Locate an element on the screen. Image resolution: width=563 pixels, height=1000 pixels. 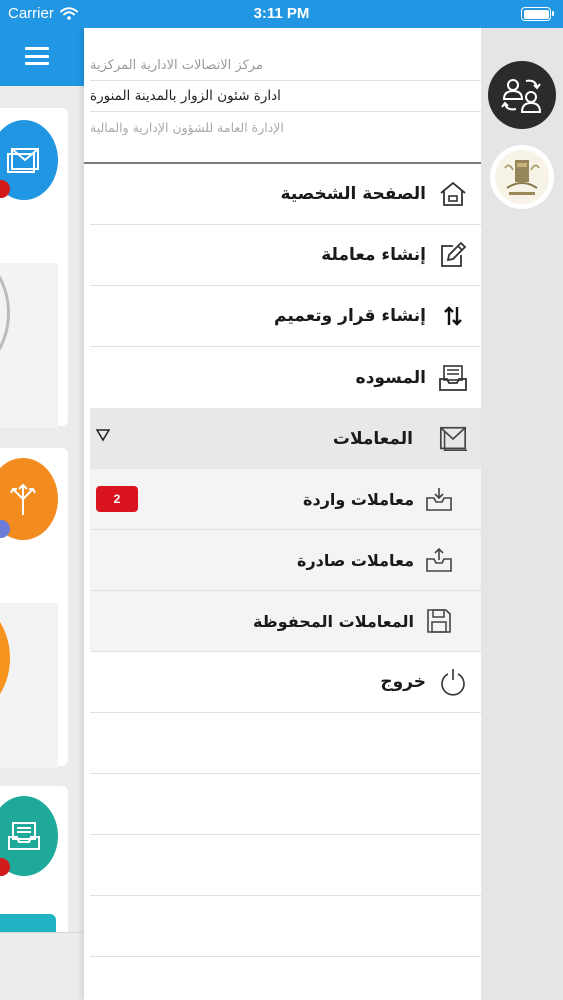
org-line-general: الإدارة العامة للشؤون الإدارية والمالية is located at coordinates (187, 127).